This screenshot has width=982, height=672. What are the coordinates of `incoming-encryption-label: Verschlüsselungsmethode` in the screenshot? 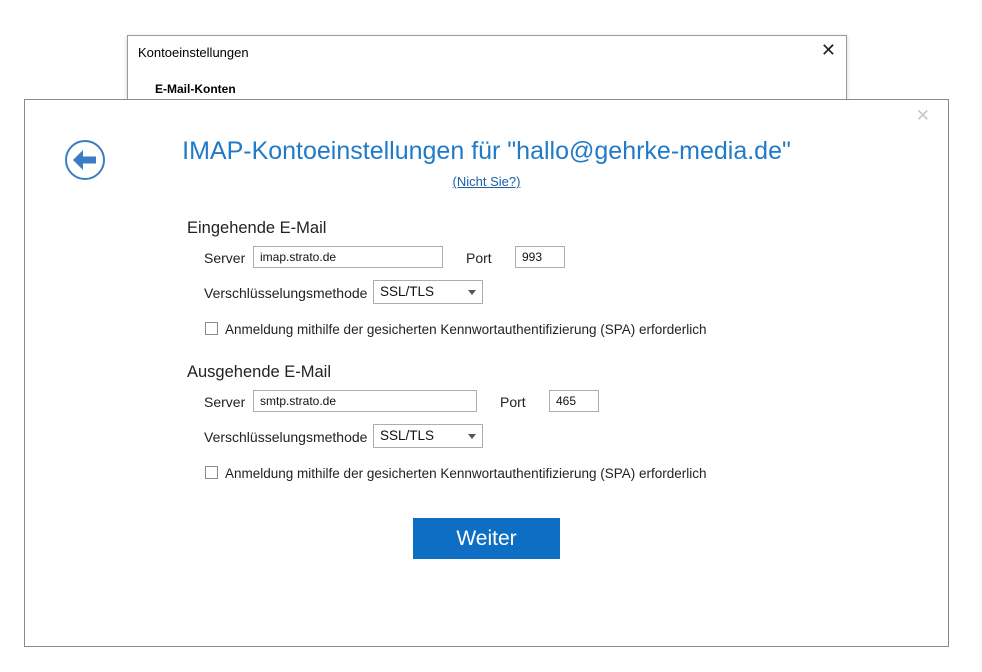 It's located at (286, 293).